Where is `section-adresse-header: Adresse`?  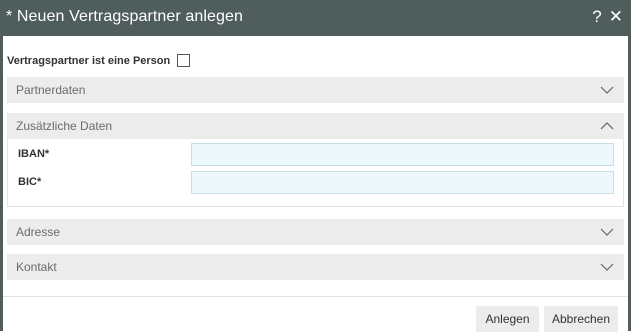 section-adresse-header: Adresse is located at coordinates (315, 232).